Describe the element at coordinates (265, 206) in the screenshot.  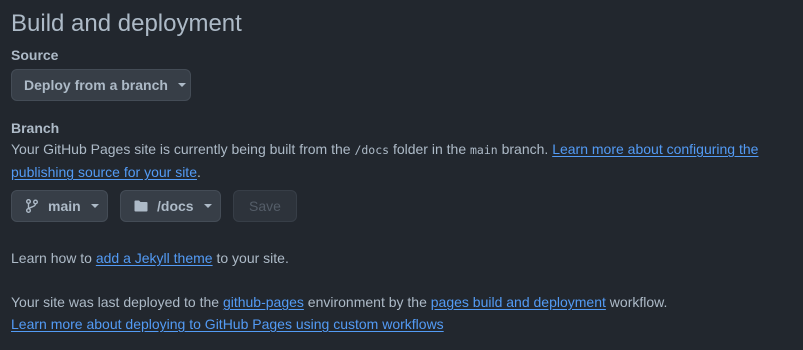
I see `save-button: Save` at that location.